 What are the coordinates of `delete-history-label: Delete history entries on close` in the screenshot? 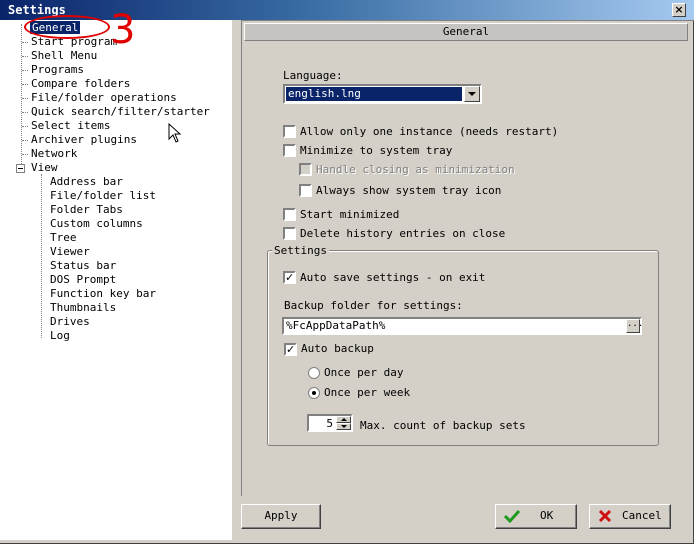 It's located at (403, 233).